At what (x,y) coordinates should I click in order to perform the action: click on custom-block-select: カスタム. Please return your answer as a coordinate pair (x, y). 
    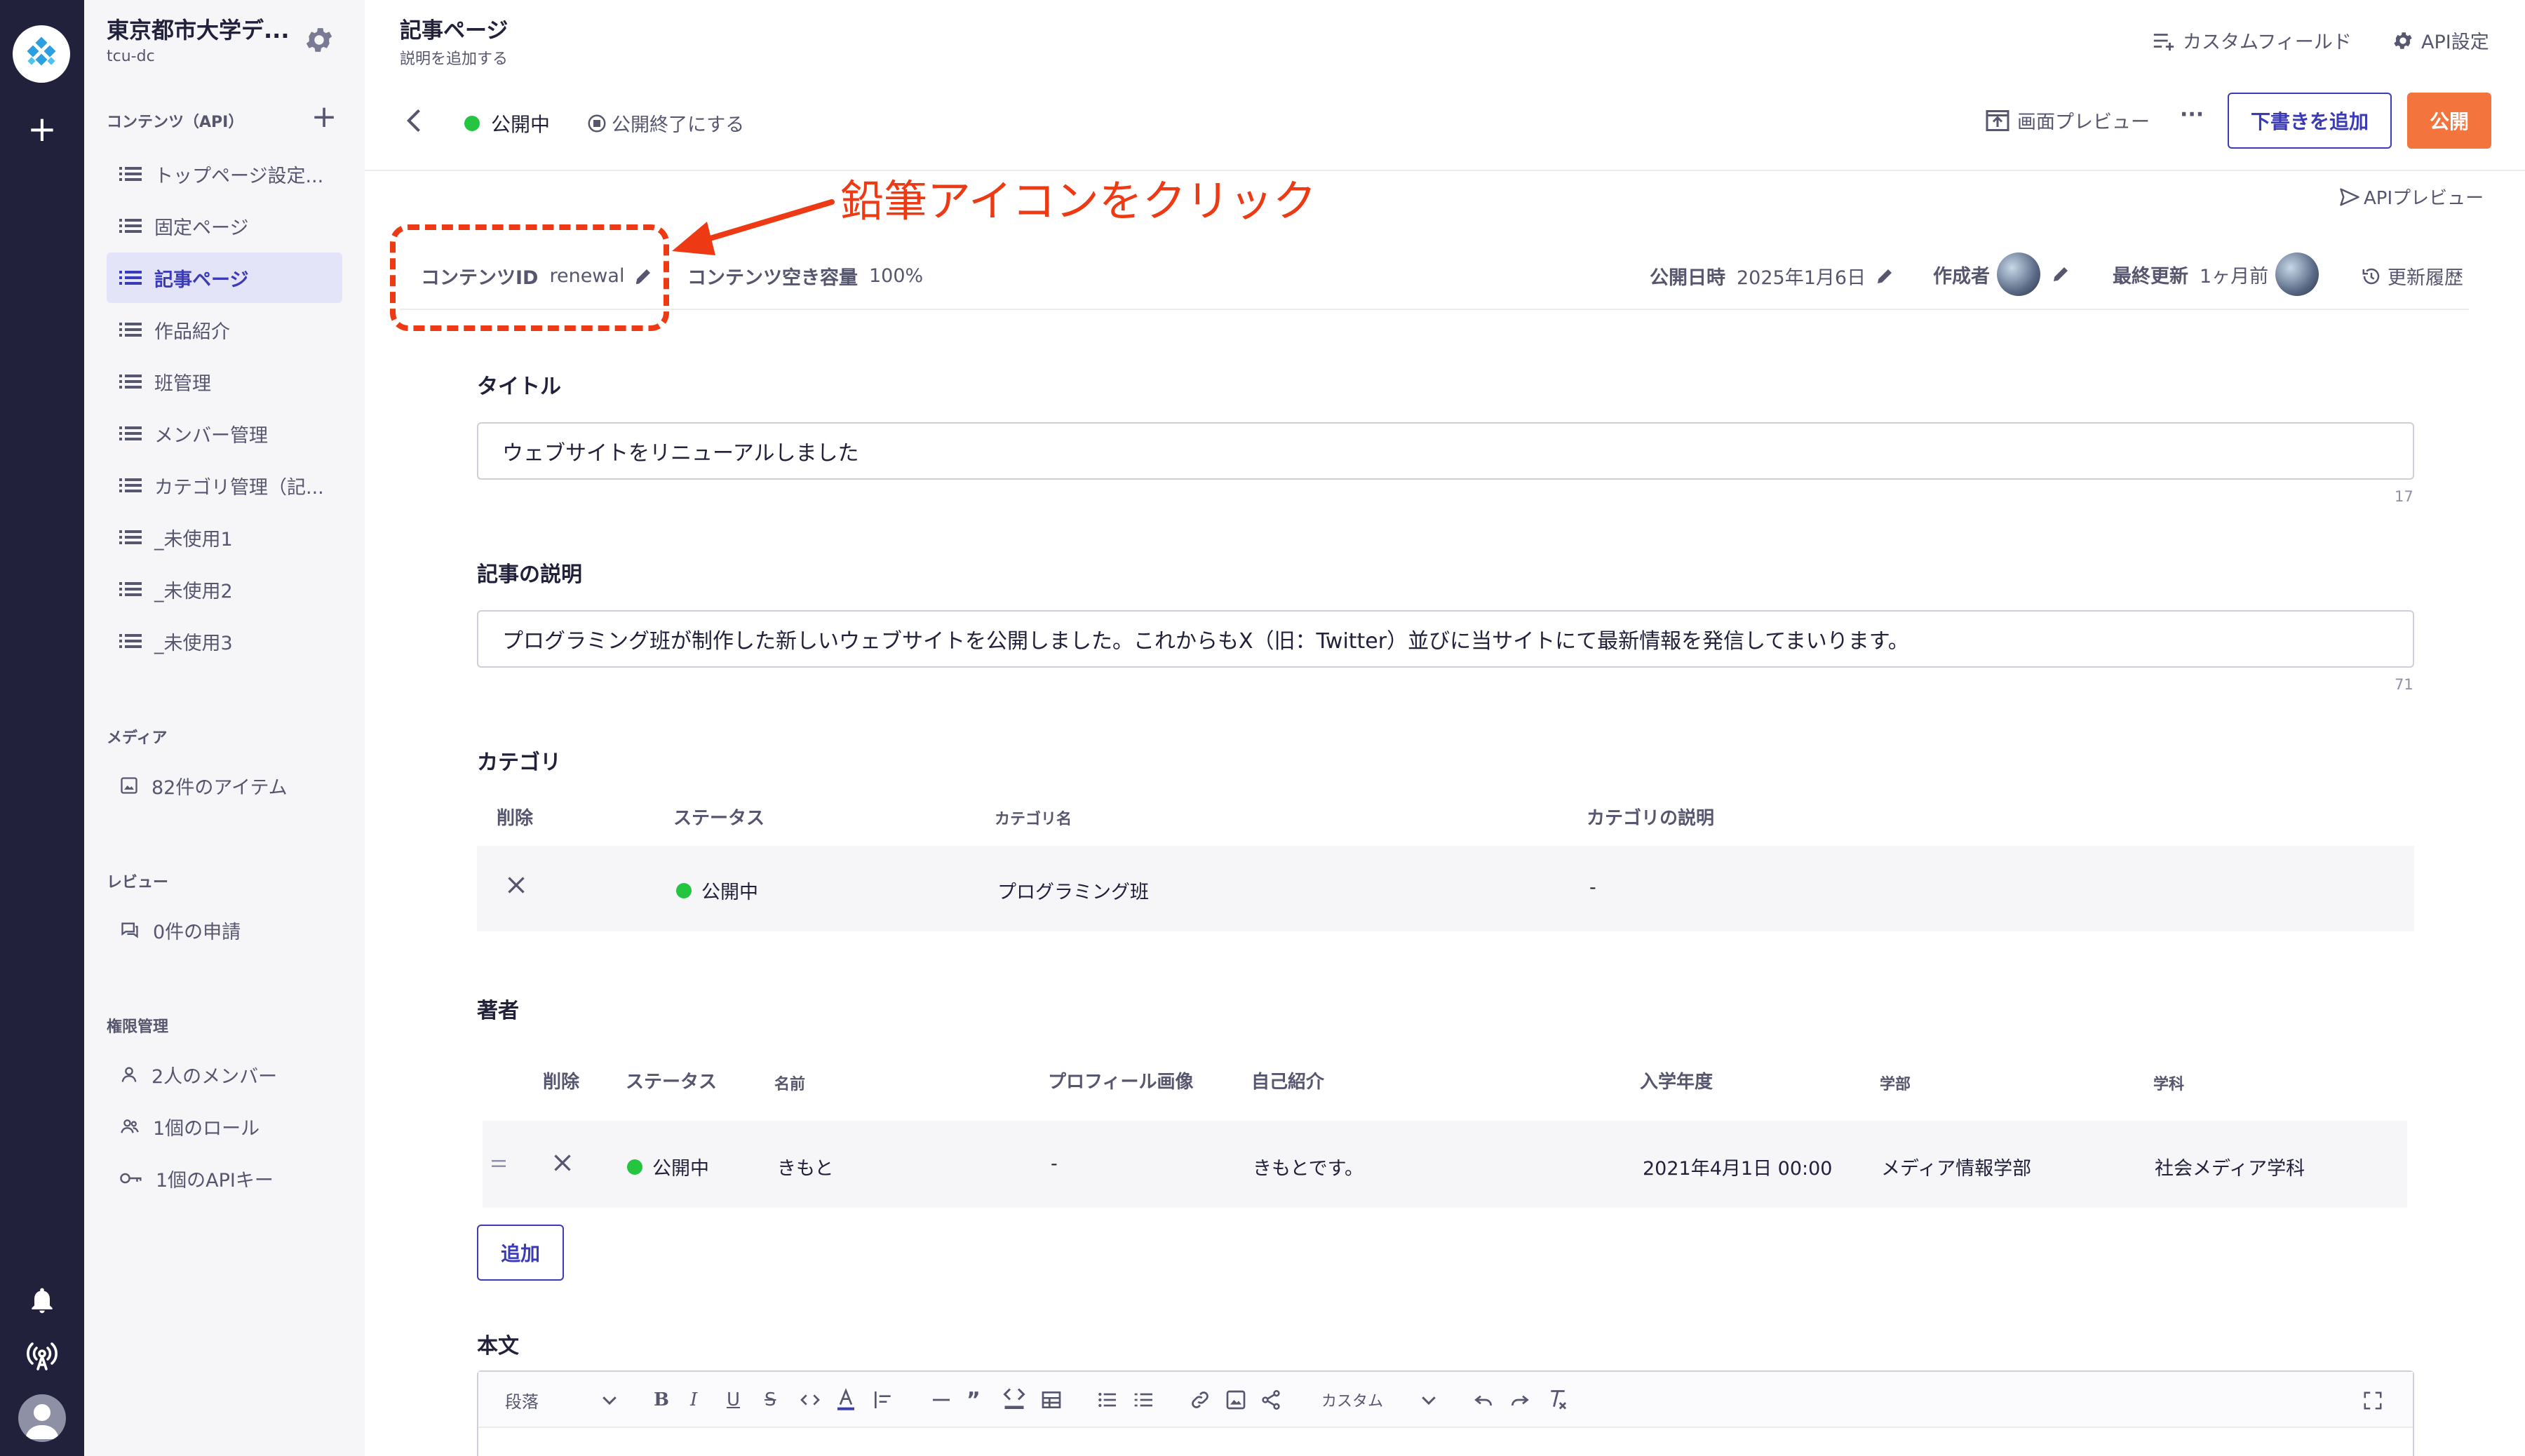
    Looking at the image, I should click on (1380, 1400).